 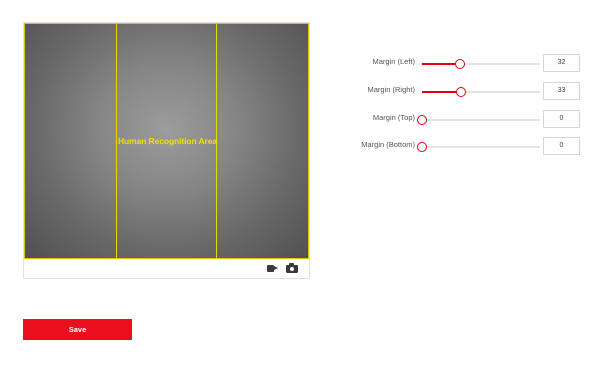 What do you see at coordinates (561, 91) in the screenshot?
I see `margin-right-input: 33` at bounding box center [561, 91].